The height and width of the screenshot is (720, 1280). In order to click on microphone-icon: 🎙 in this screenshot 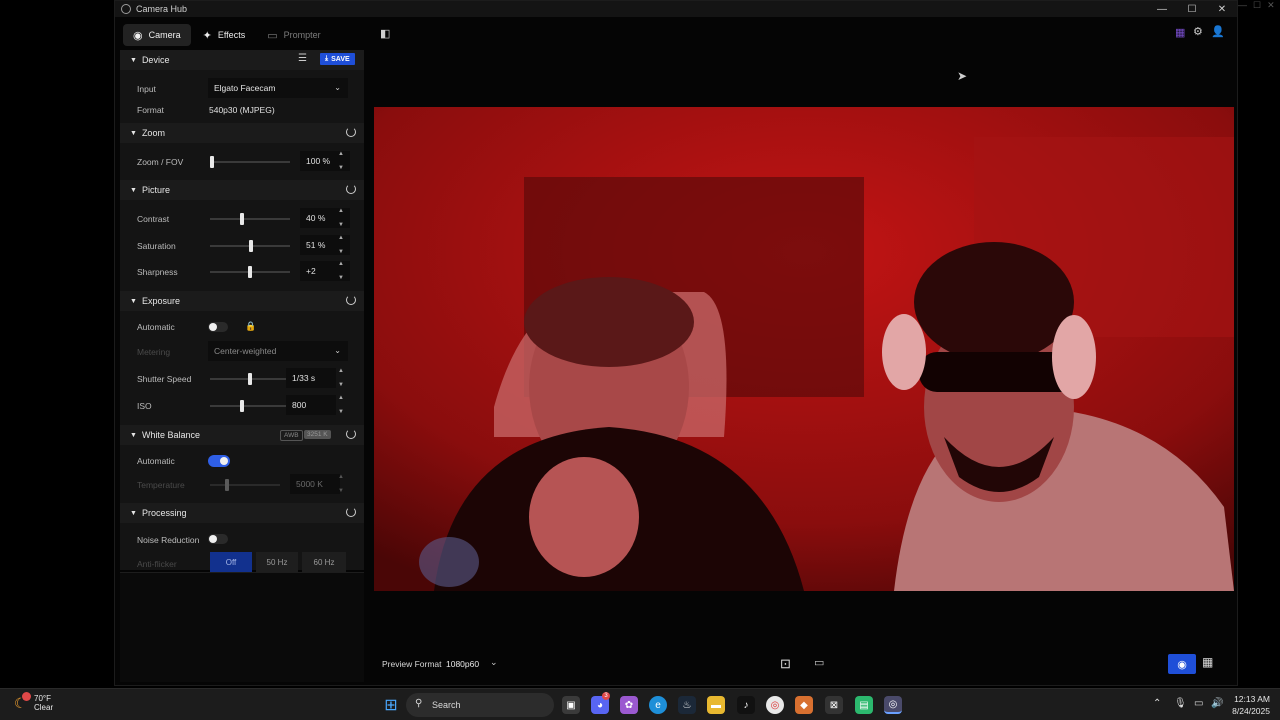, I will do `click(1180, 703)`.